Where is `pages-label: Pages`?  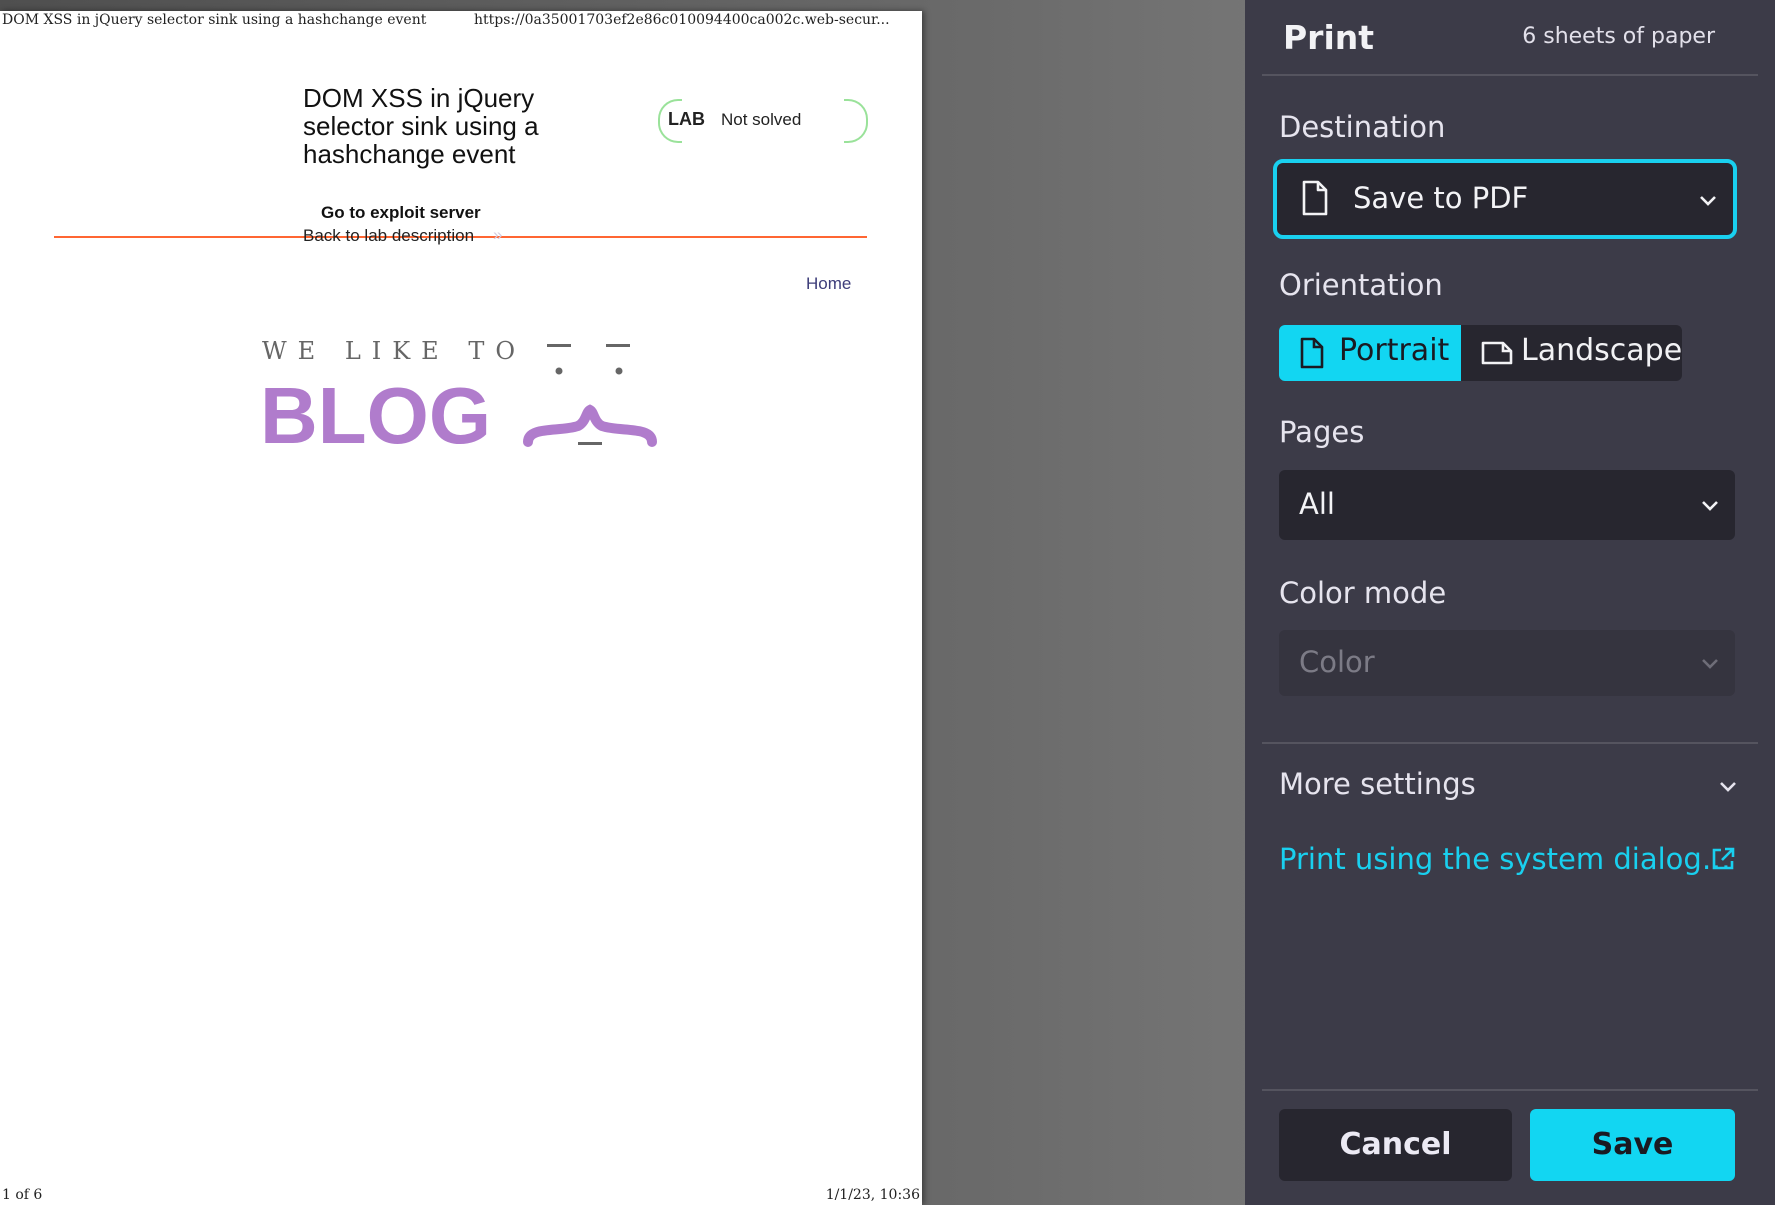 pages-label: Pages is located at coordinates (1322, 432).